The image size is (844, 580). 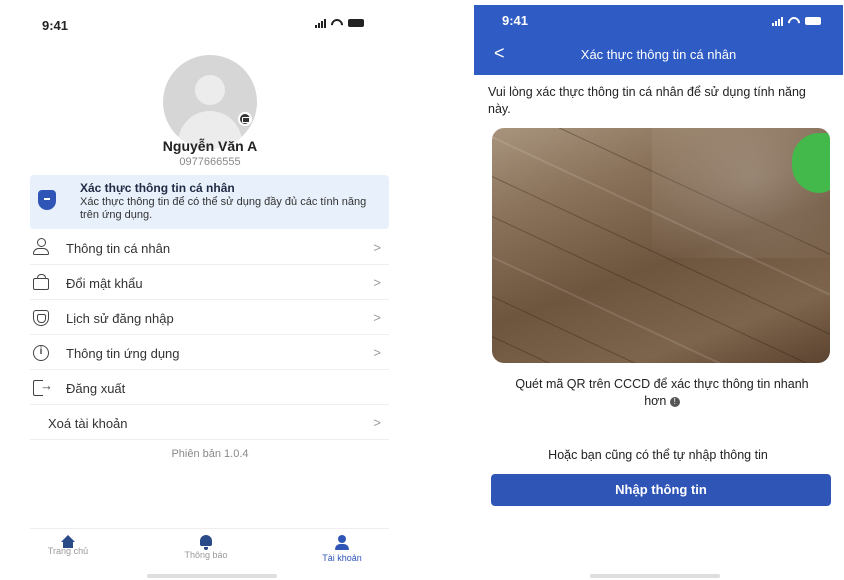 I want to click on menu-item-label: Xoá tài khoản, so click(x=88, y=423).